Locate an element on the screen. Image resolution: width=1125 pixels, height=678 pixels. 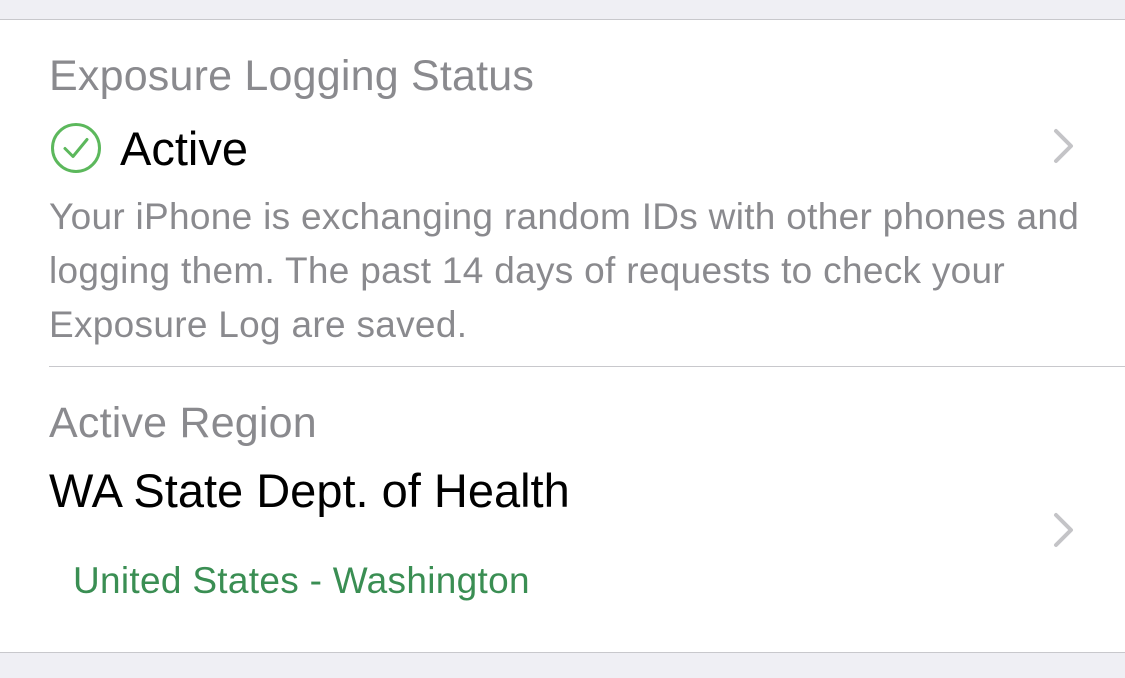
status-value: Active is located at coordinates (184, 148).